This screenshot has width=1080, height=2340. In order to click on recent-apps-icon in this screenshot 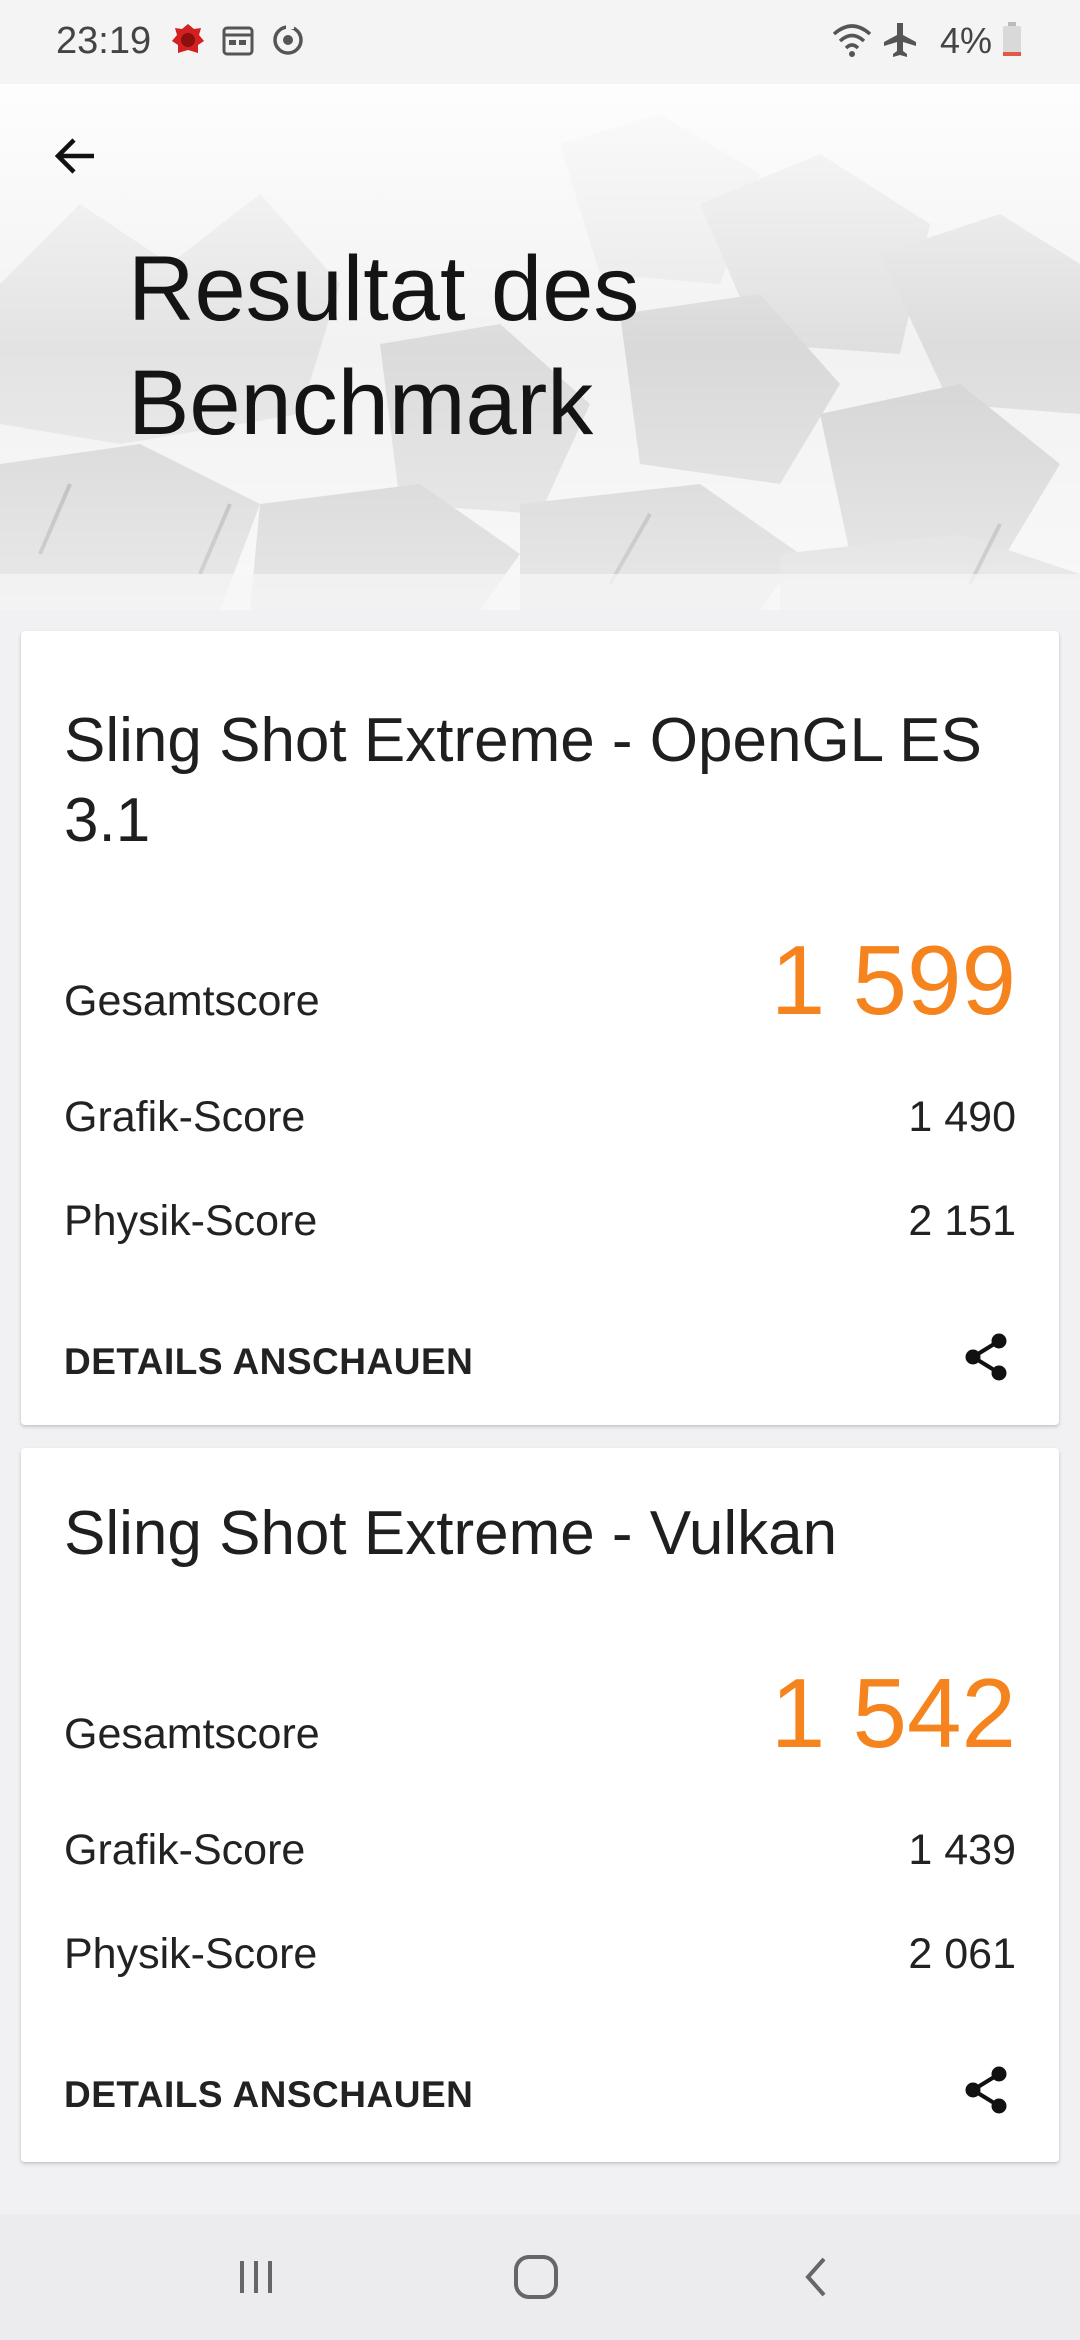, I will do `click(256, 2277)`.